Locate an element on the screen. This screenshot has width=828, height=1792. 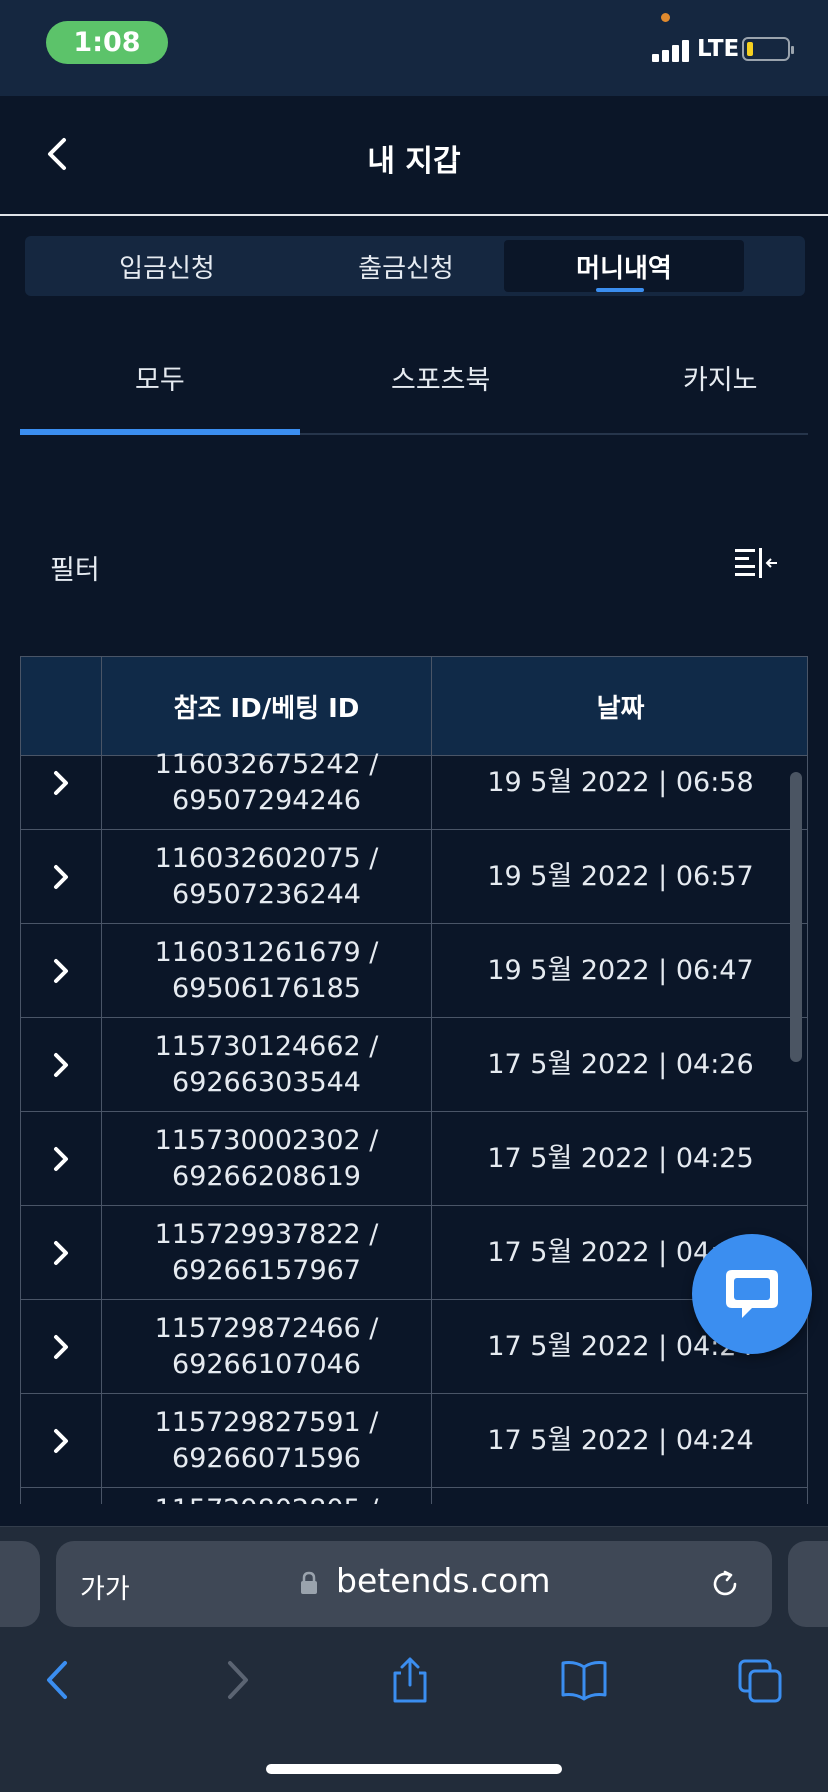
reference-id-cell: 115729802805 / is located at coordinates (267, 1496).